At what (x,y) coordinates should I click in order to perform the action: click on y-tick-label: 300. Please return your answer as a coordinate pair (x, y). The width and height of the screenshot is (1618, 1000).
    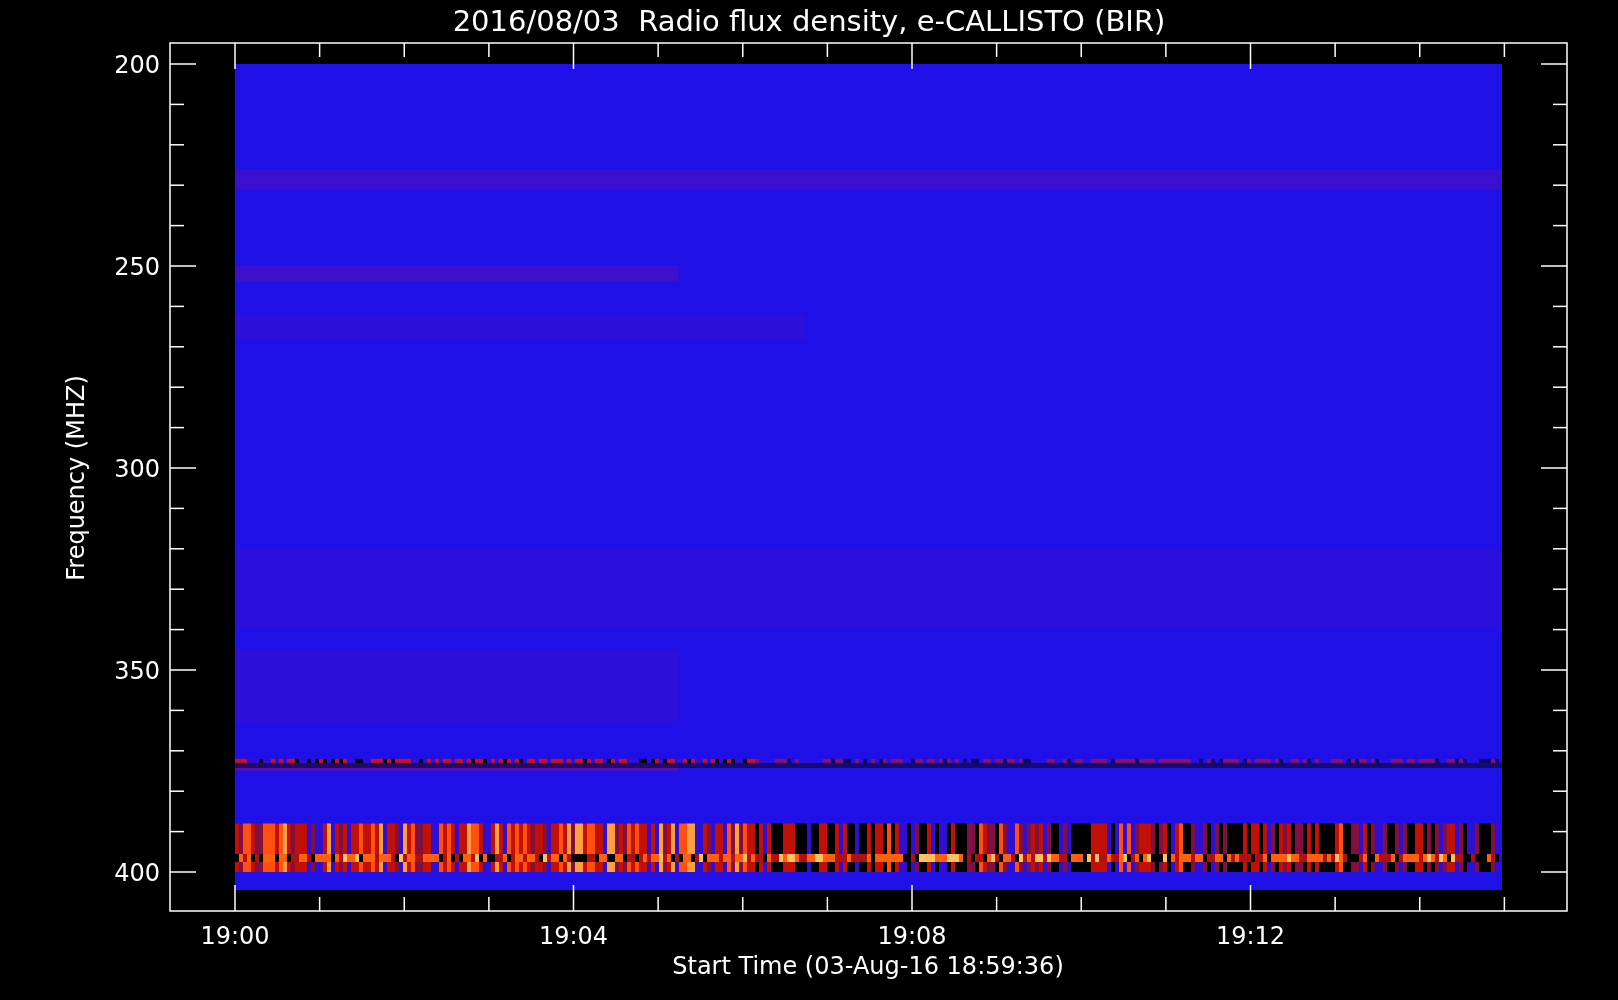
    Looking at the image, I should click on (137, 469).